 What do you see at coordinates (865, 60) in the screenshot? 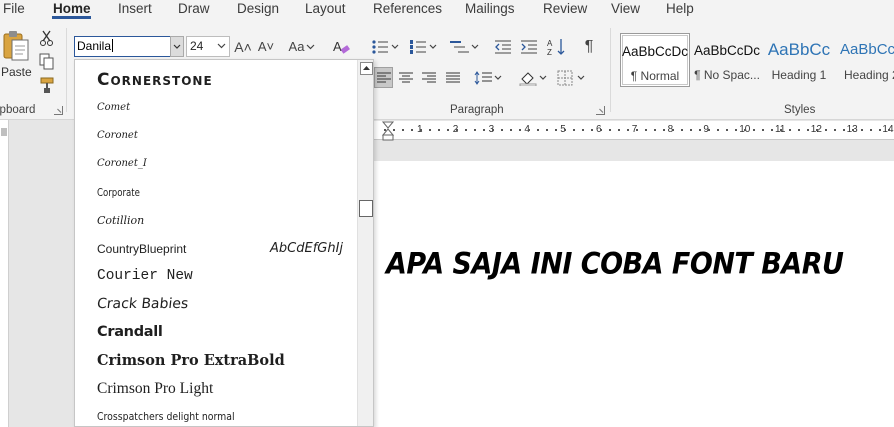
I see `style-heading-2: AaBbCc Heading 2` at bounding box center [865, 60].